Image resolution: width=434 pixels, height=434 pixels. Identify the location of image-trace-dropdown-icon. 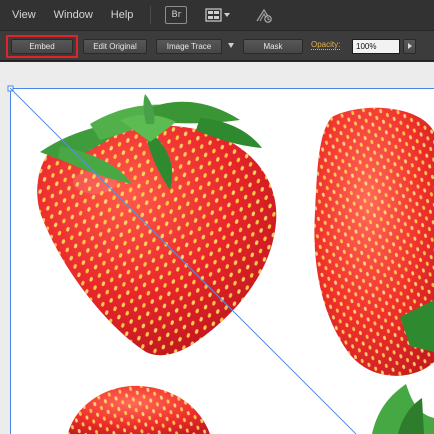
(231, 45).